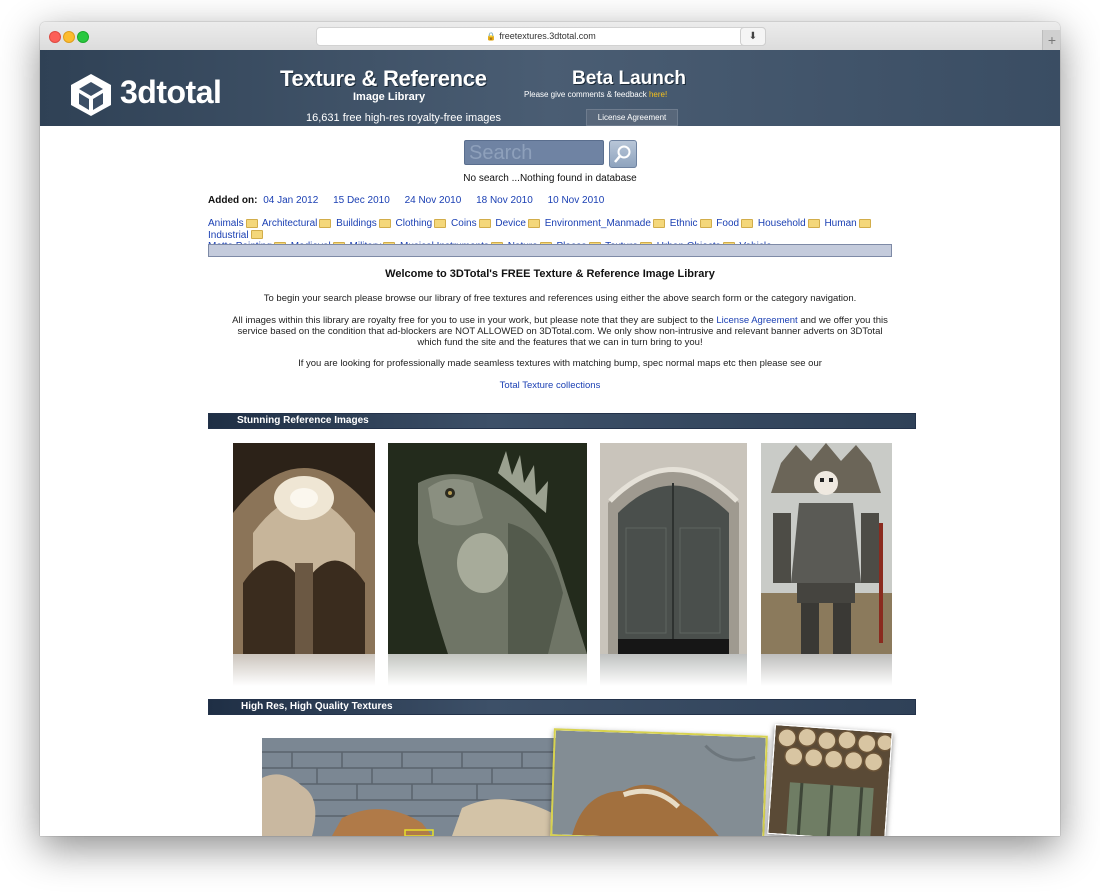 The height and width of the screenshot is (894, 1100). I want to click on category-divider-bar, so click(550, 250).